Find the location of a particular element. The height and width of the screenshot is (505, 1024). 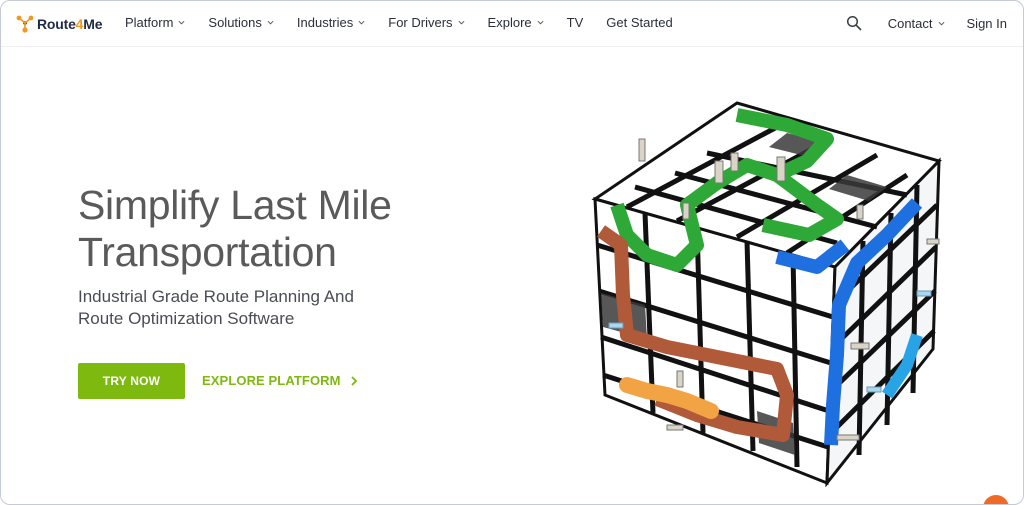

nav-item-get-started: Get Started is located at coordinates (639, 22).